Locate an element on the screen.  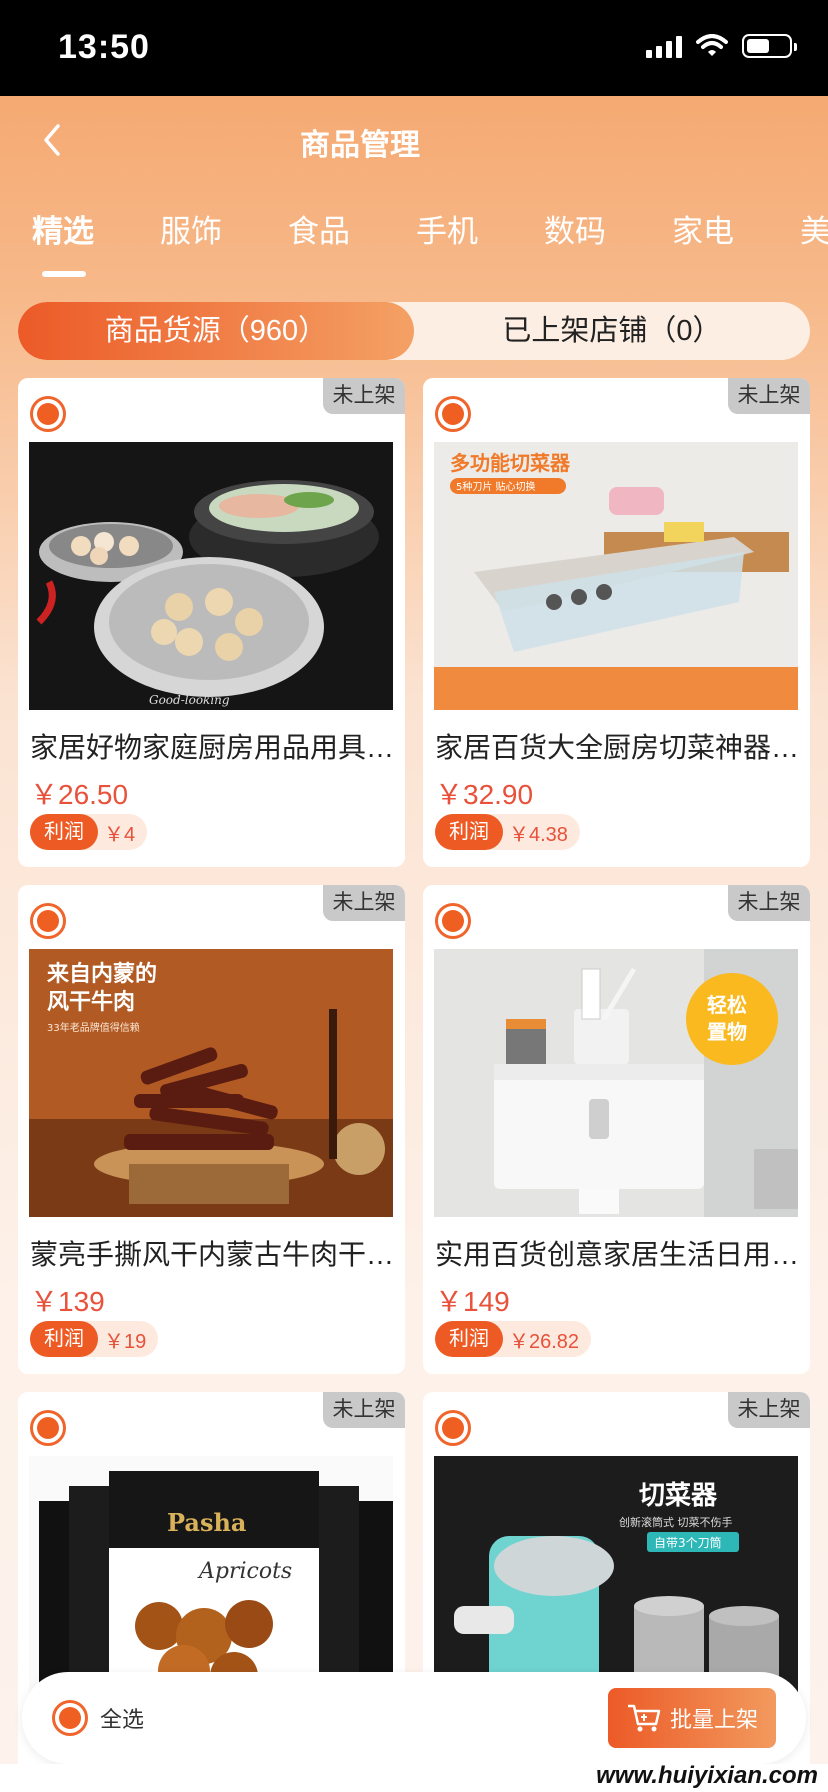
image-headline: 多功能切菜器 is located at coordinates (510, 463).